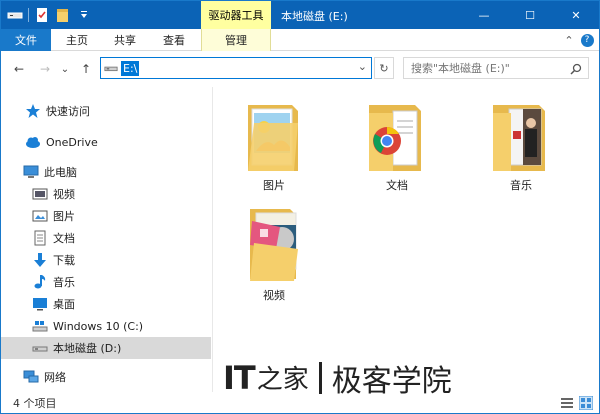 The width and height of the screenshot is (600, 414). I want to click on large-icons-view-icon, so click(586, 403).